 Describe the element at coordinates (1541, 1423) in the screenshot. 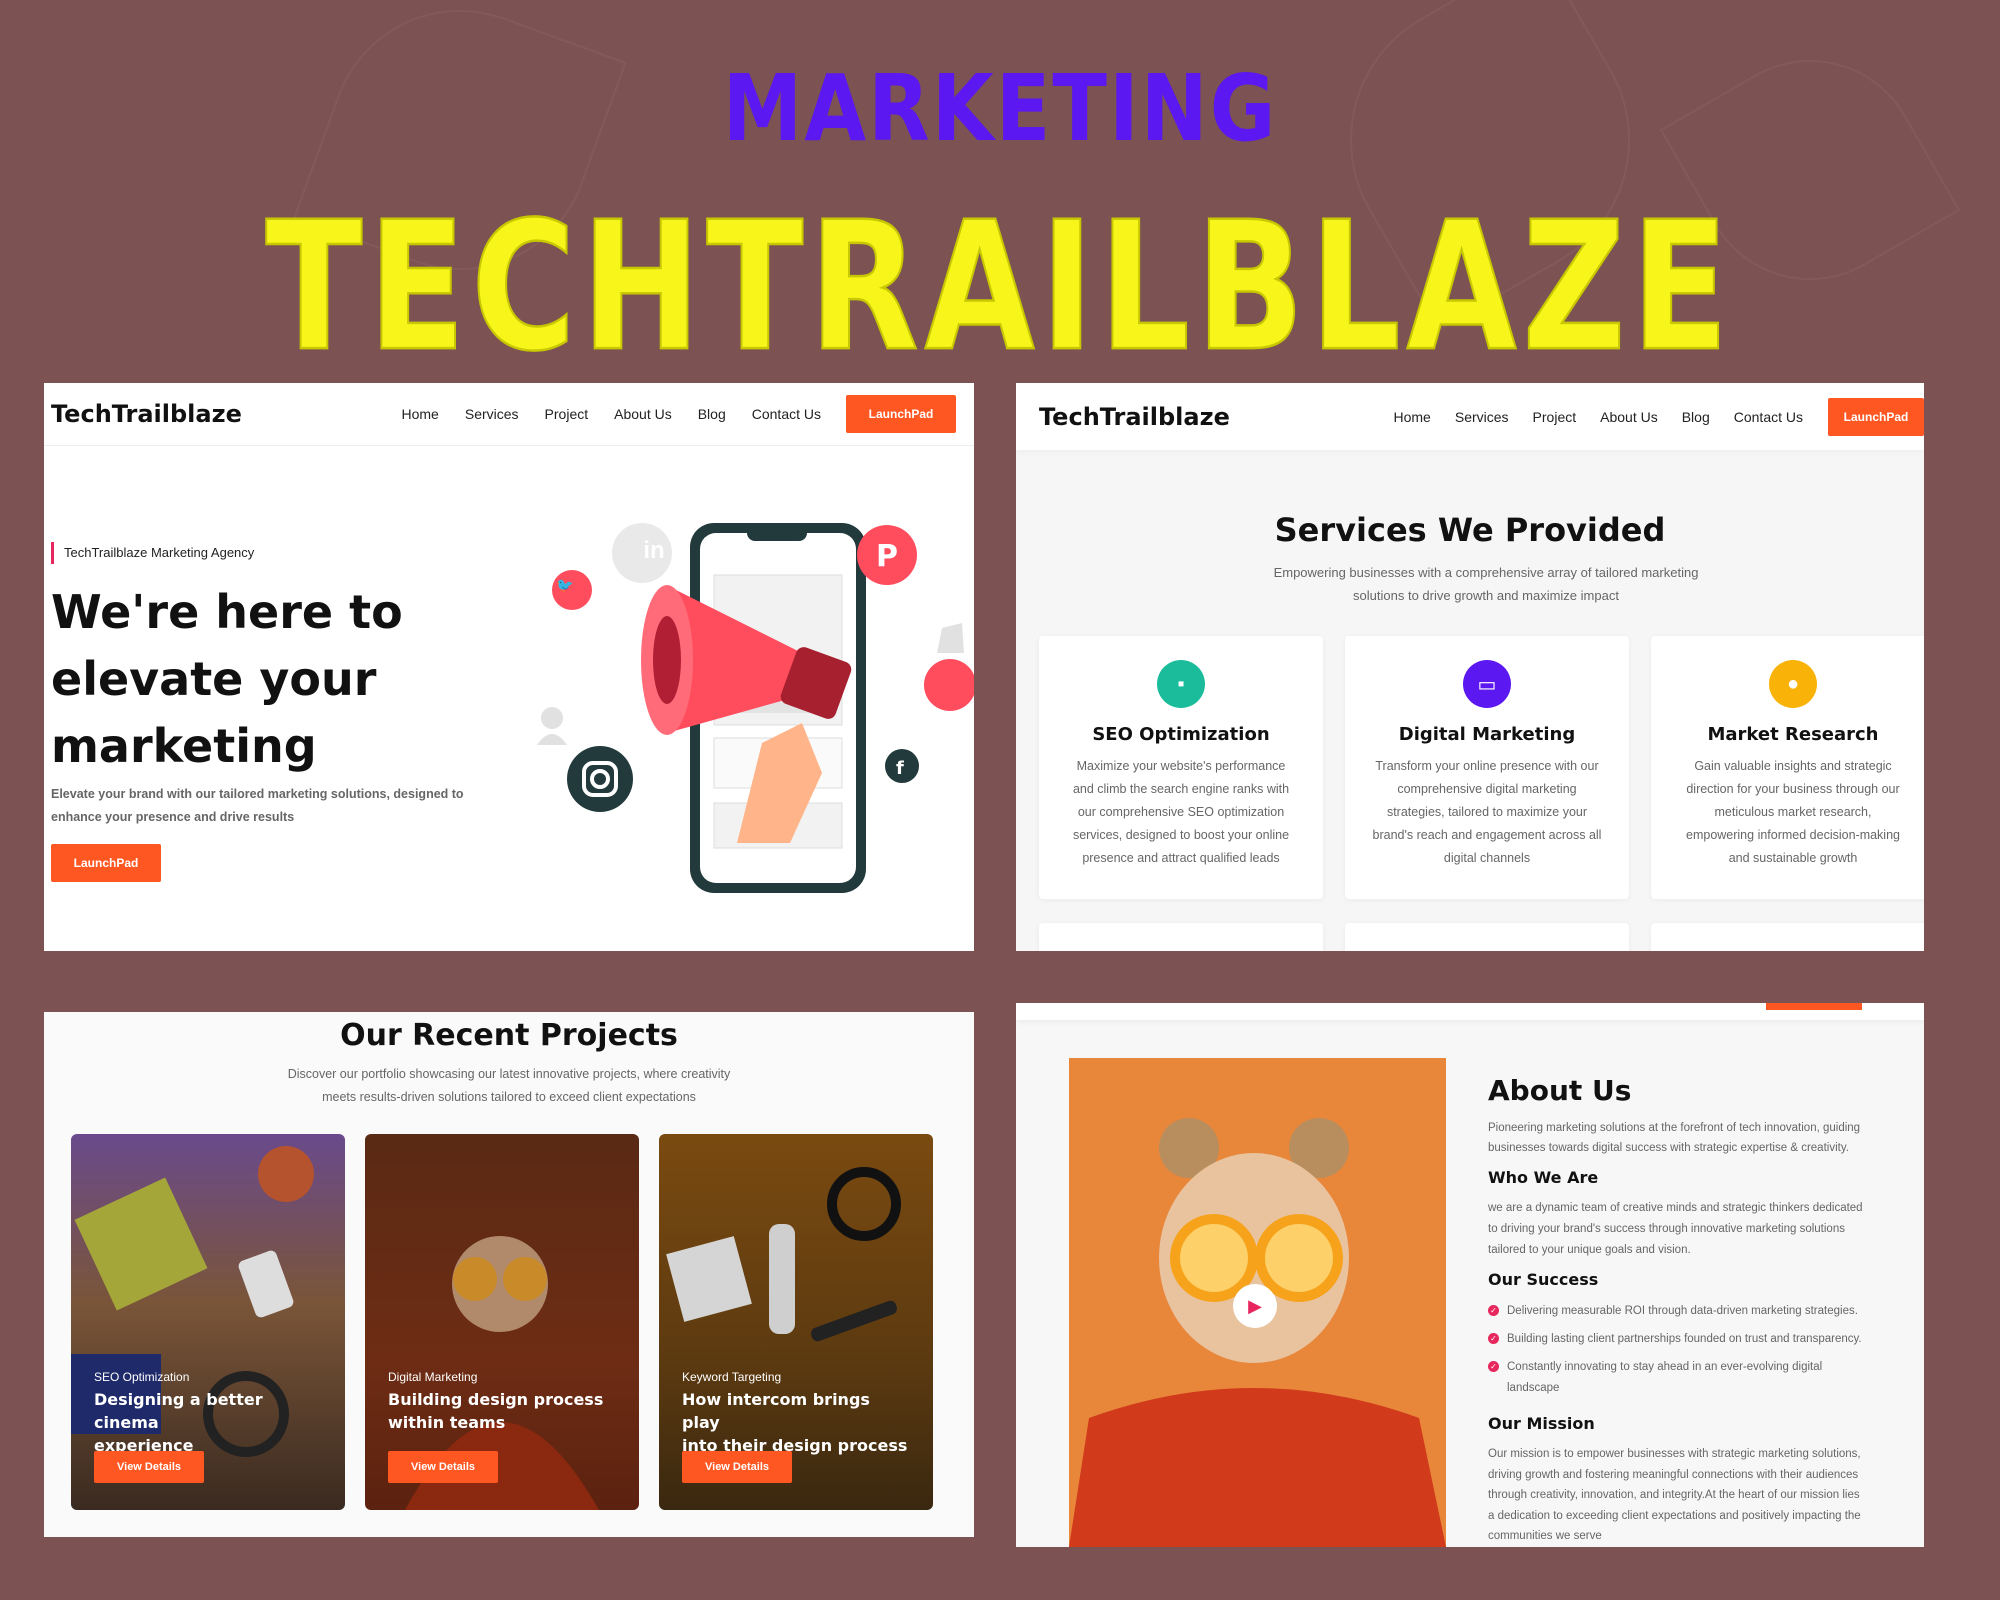

I see `our-mission-title: Our Mission` at that location.